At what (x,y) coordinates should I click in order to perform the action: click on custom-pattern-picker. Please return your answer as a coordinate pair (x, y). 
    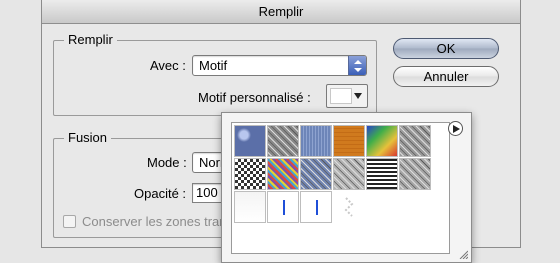
    Looking at the image, I should click on (347, 96).